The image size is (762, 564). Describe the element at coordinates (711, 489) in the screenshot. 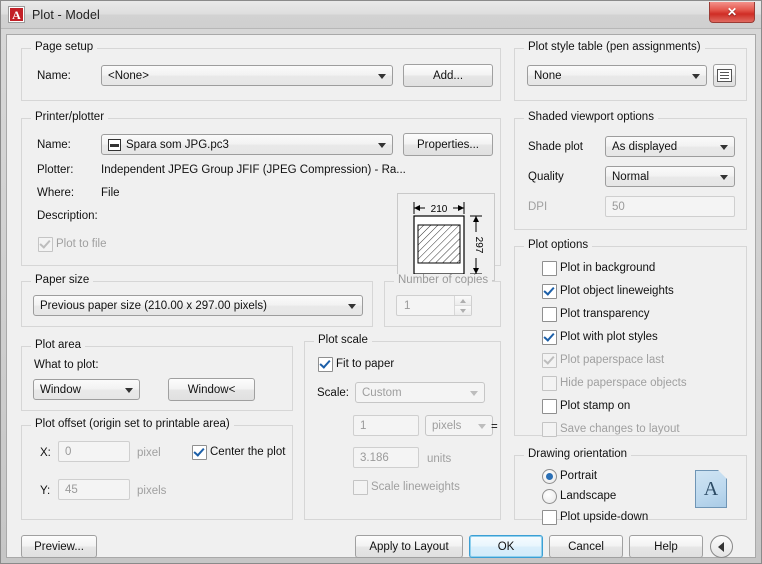

I see `orientation-preview-icon: A` at that location.